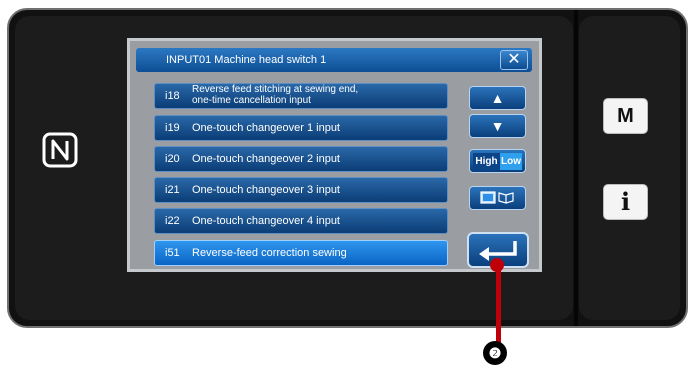 The image size is (694, 369). Describe the element at coordinates (266, 128) in the screenshot. I see `item-label: One-touch changeover 1 input` at that location.